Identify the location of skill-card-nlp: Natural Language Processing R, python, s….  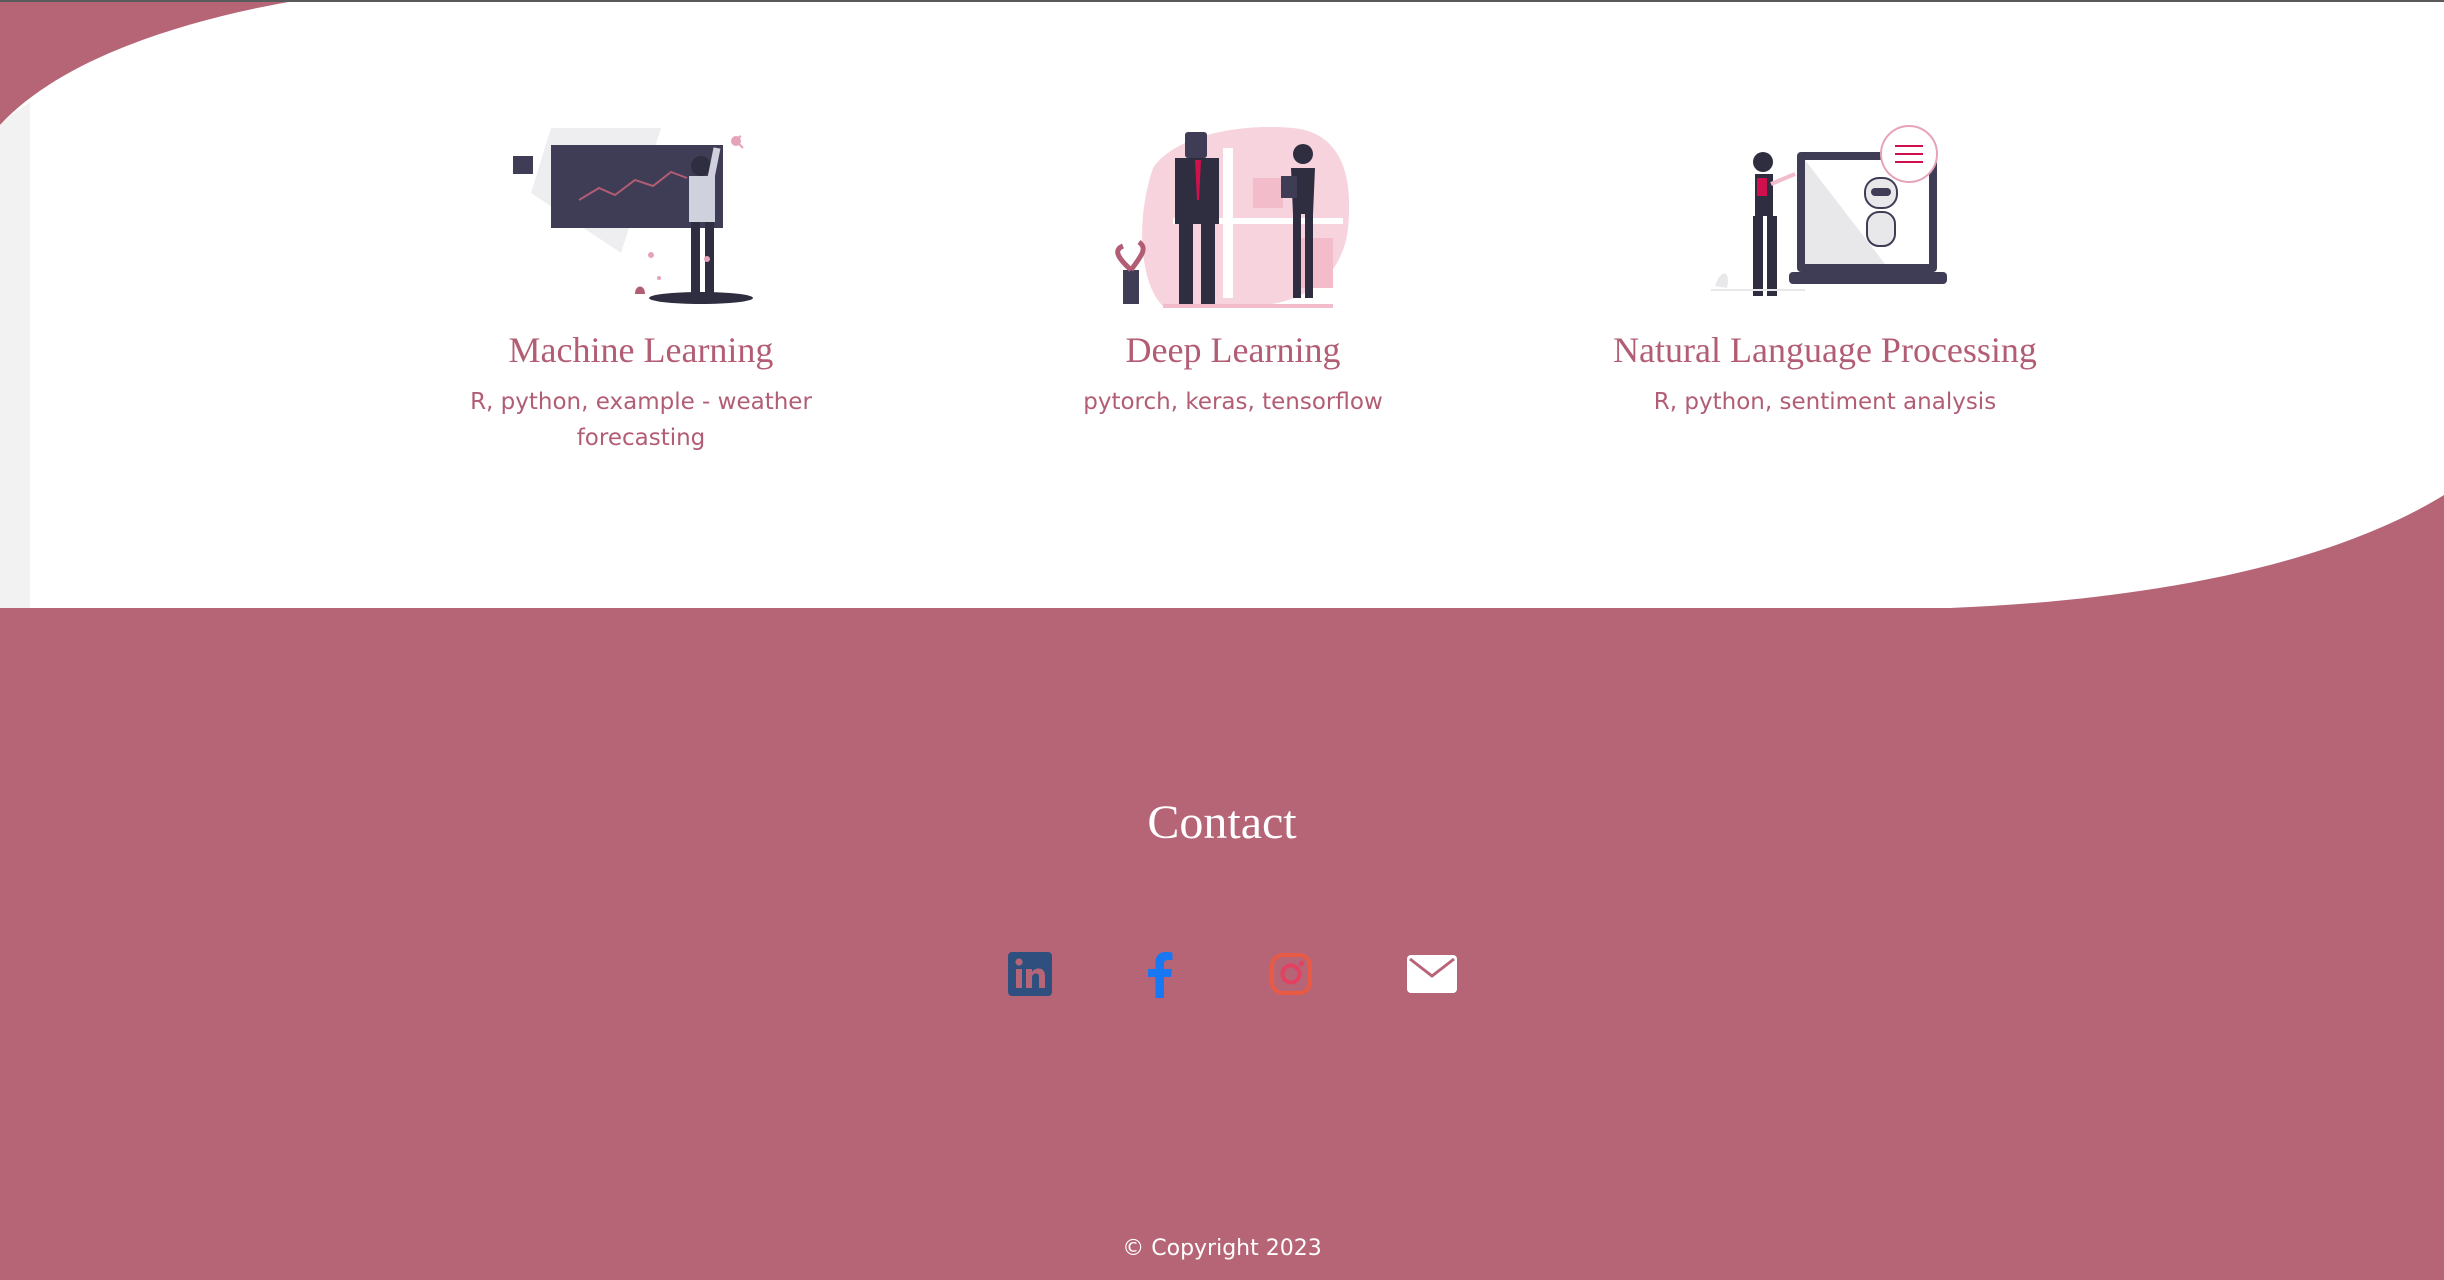
(1825, 269).